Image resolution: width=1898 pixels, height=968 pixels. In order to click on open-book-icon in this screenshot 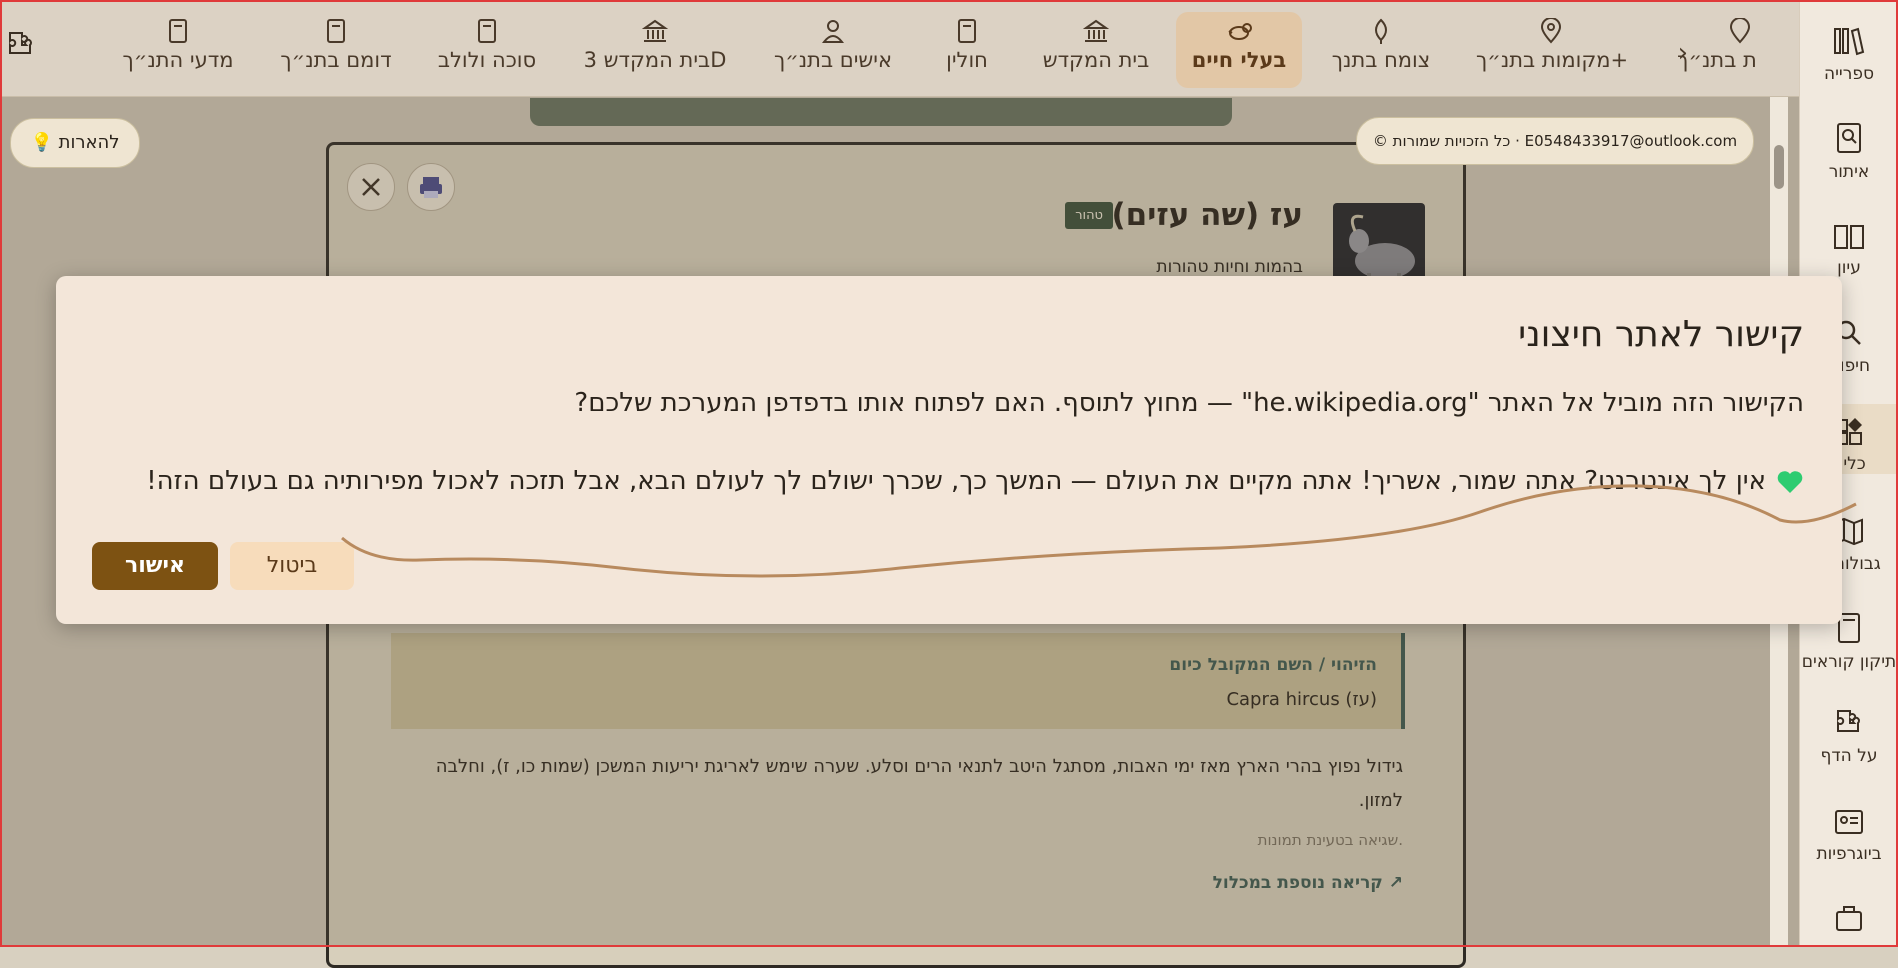, I will do `click(1849, 237)`.